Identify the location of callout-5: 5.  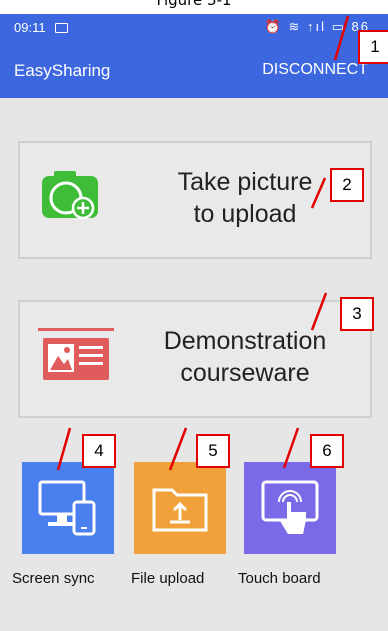
(213, 451).